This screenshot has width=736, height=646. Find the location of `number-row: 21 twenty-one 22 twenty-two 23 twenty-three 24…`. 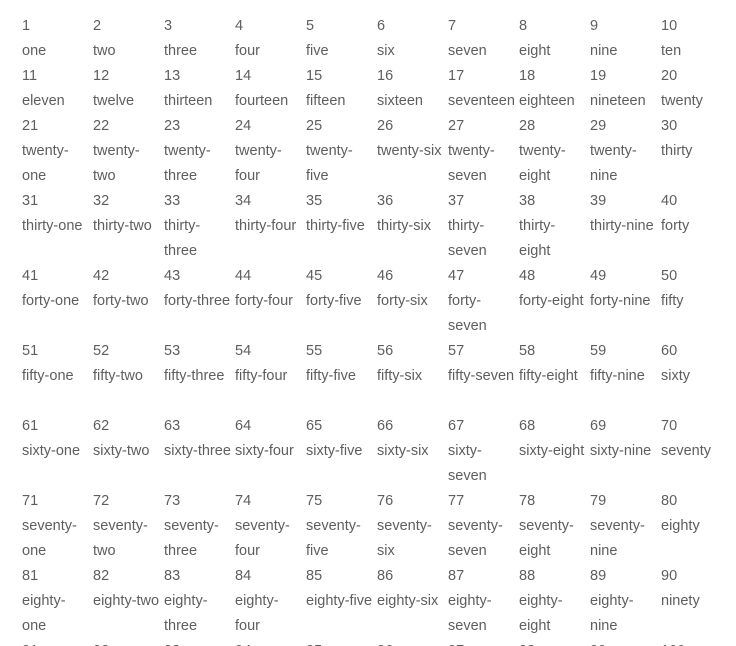

number-row: 21 twenty-one 22 twenty-two 23 twenty-three 24… is located at coordinates (379, 151).